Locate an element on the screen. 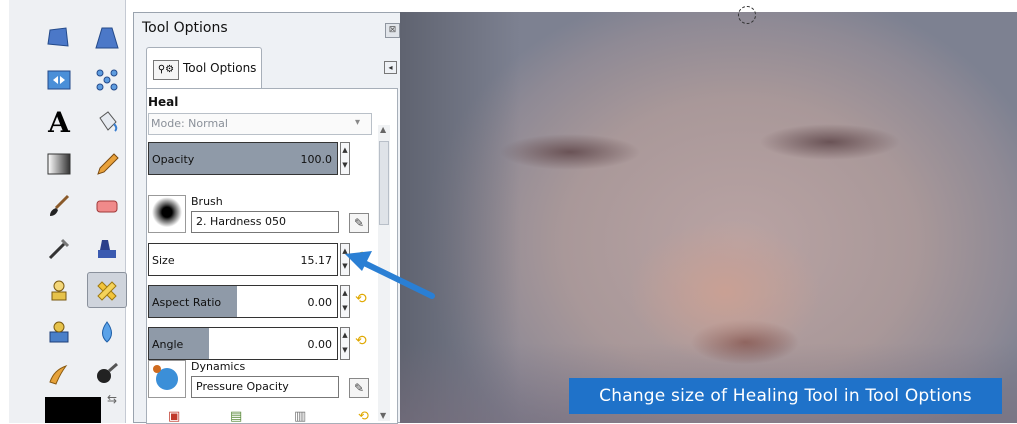 The image size is (1017, 424). callout-arrow is located at coordinates (390, 275).